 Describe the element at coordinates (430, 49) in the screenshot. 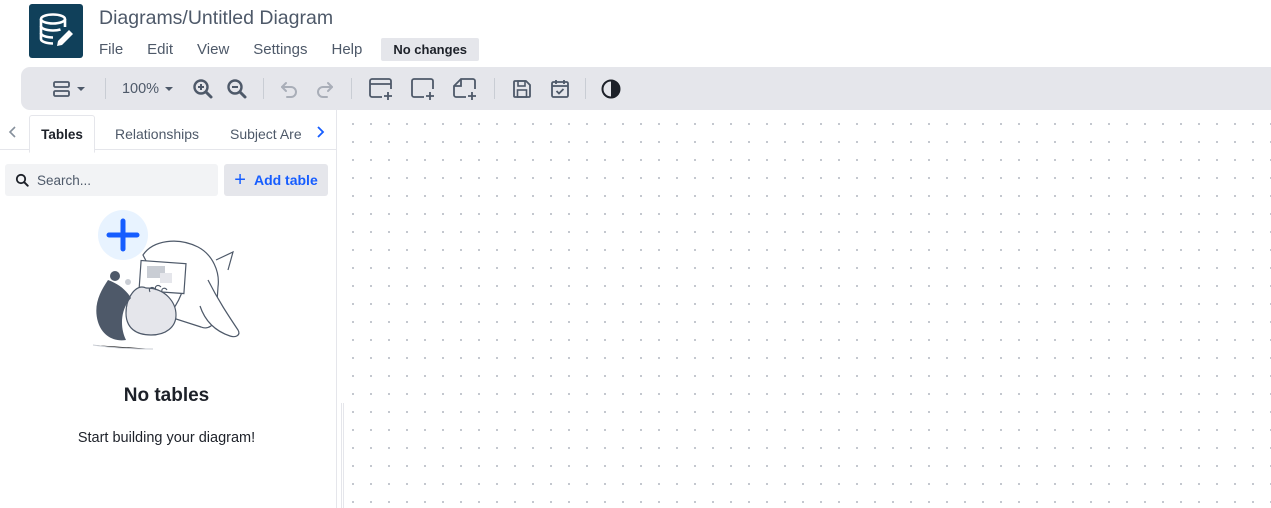

I see `save-status-badge: No changes` at that location.